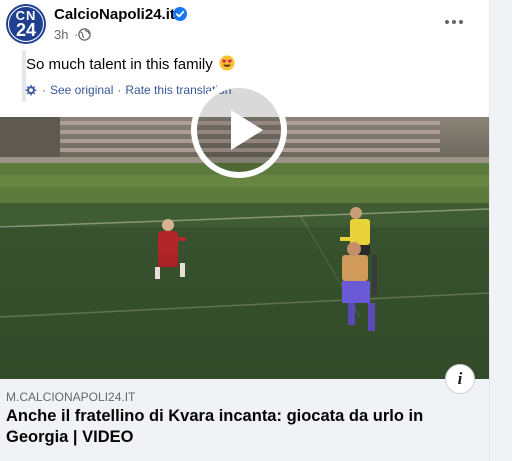 Image resolution: width=512 pixels, height=461 pixels. I want to click on post-message: So much talent in this family, so click(130, 64).